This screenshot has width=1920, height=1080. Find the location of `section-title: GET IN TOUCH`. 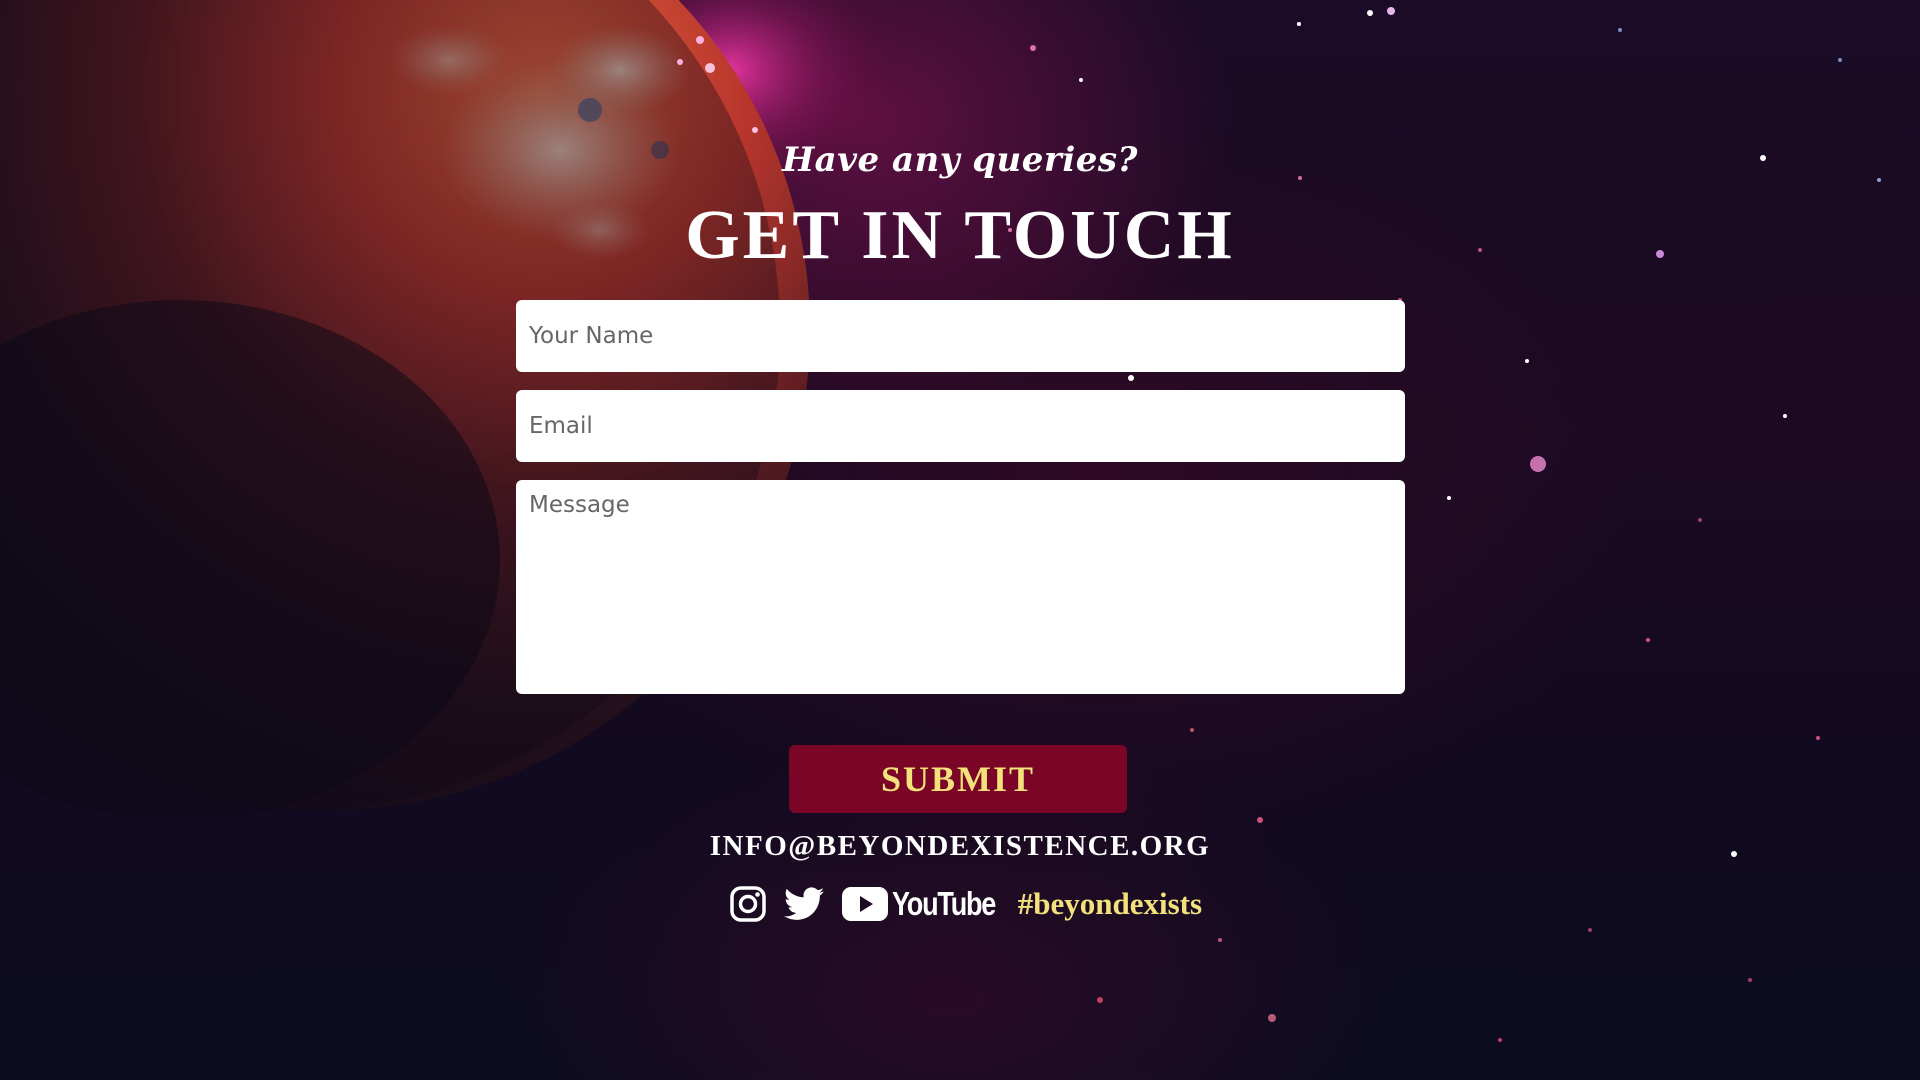

section-title: GET IN TOUCH is located at coordinates (960, 235).